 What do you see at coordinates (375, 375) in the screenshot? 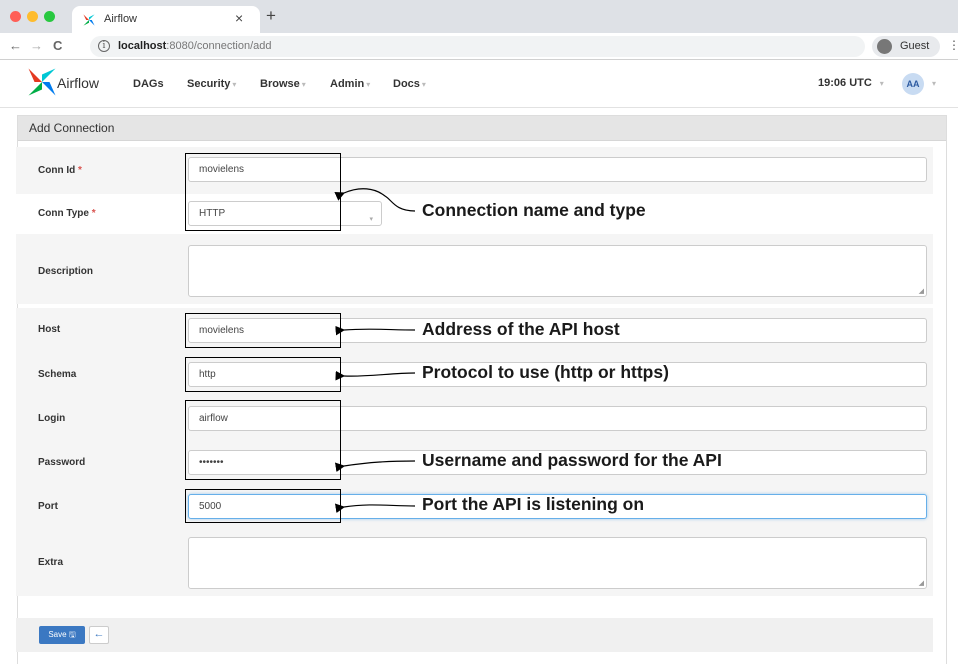
I see `arrow-schema` at bounding box center [375, 375].